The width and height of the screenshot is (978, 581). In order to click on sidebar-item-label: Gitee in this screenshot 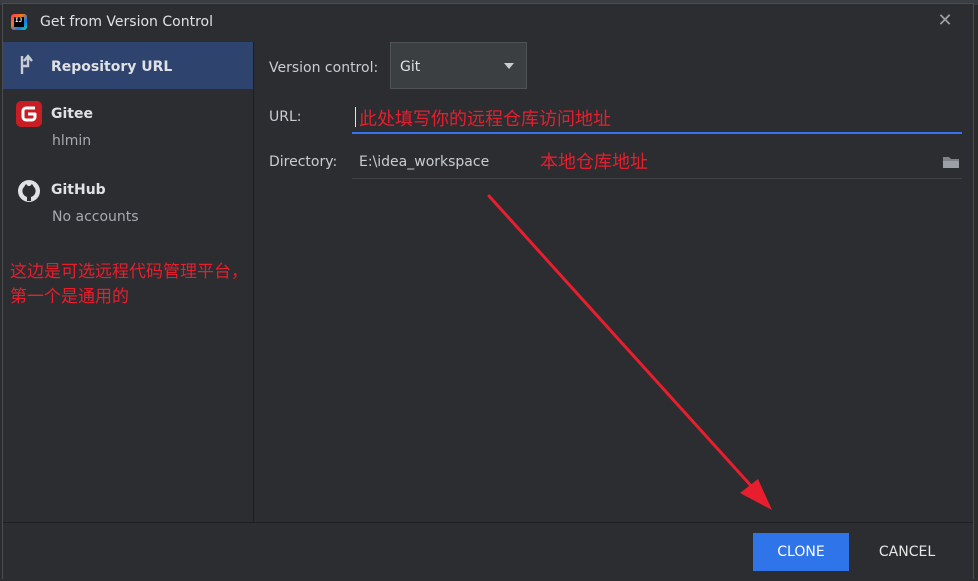, I will do `click(72, 114)`.